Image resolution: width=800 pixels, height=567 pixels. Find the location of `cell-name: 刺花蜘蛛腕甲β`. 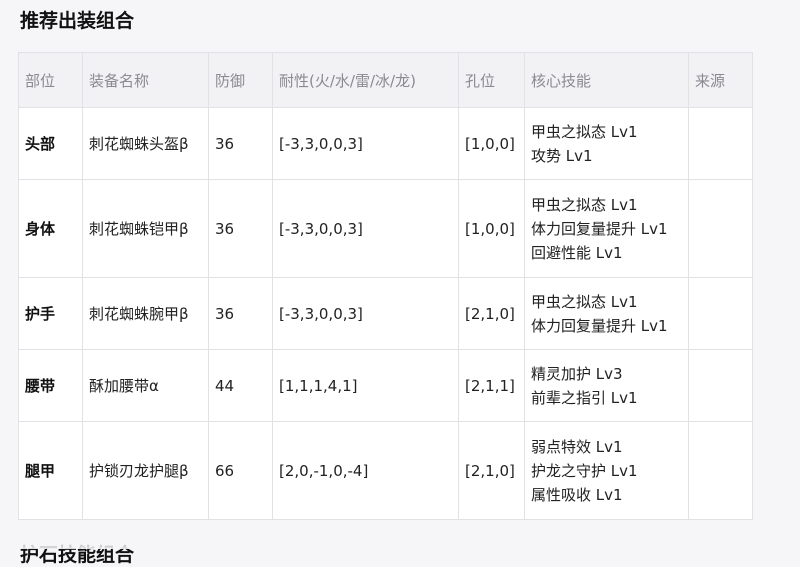

cell-name: 刺花蜘蛛腕甲β is located at coordinates (145, 313).